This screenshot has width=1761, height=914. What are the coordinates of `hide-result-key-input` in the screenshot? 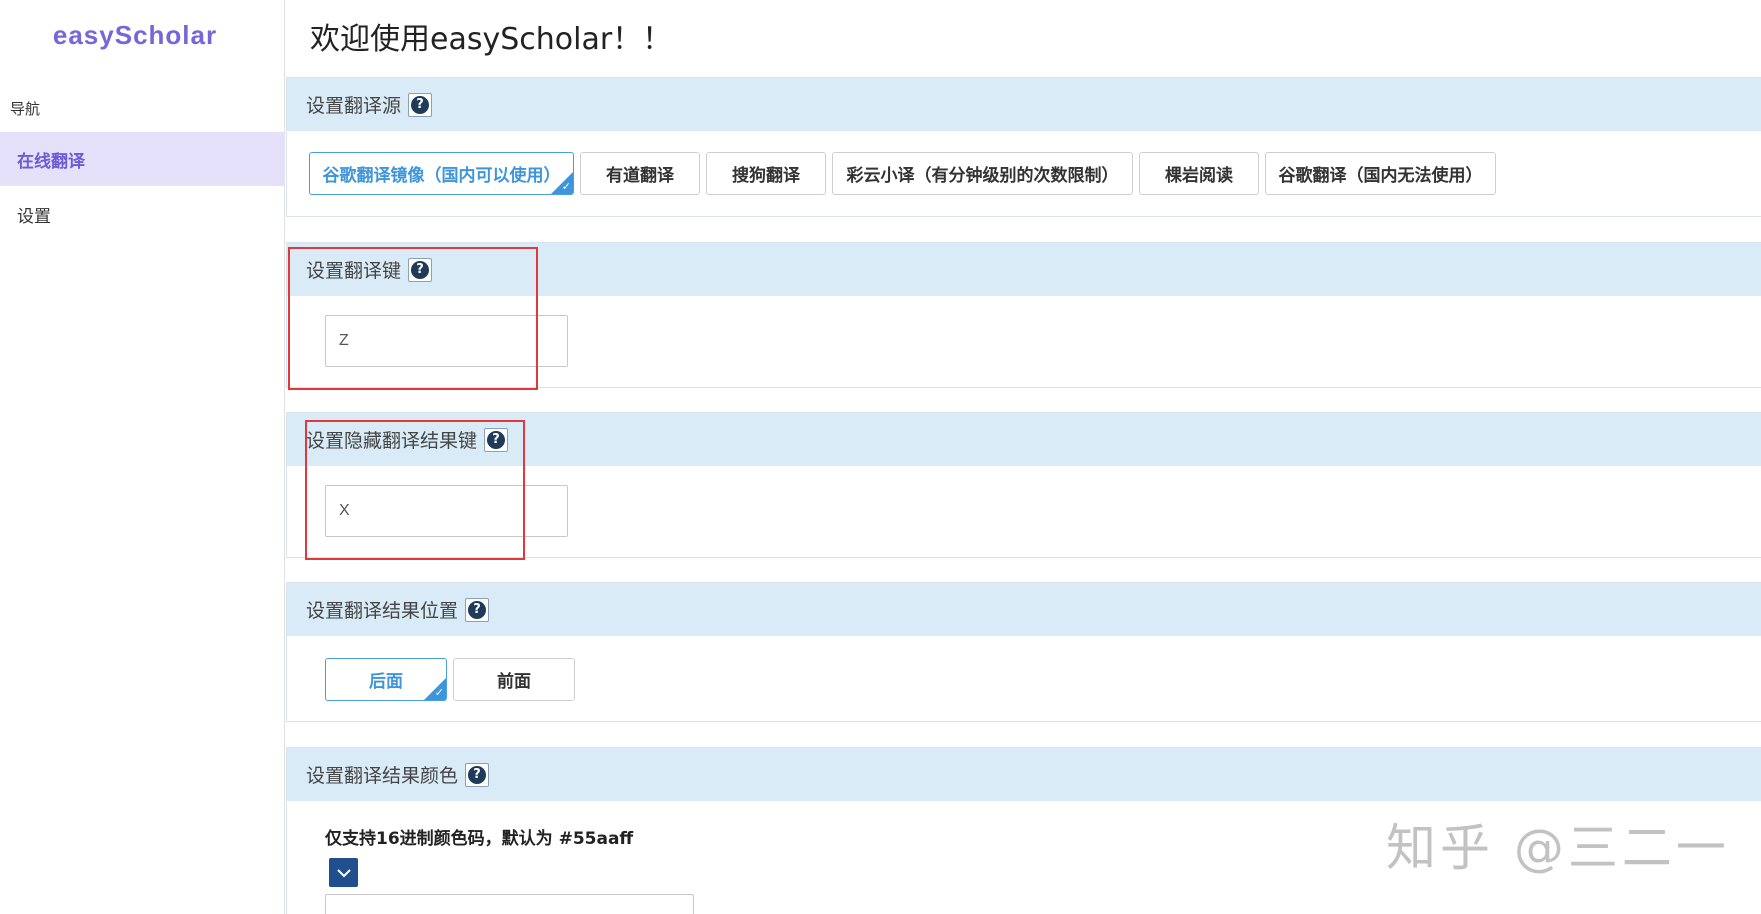 It's located at (446, 511).